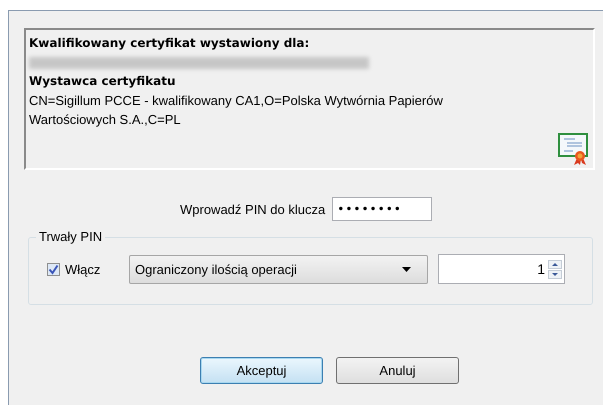  I want to click on mode-dropdown: Ograniczony ilością operacji, so click(278, 269).